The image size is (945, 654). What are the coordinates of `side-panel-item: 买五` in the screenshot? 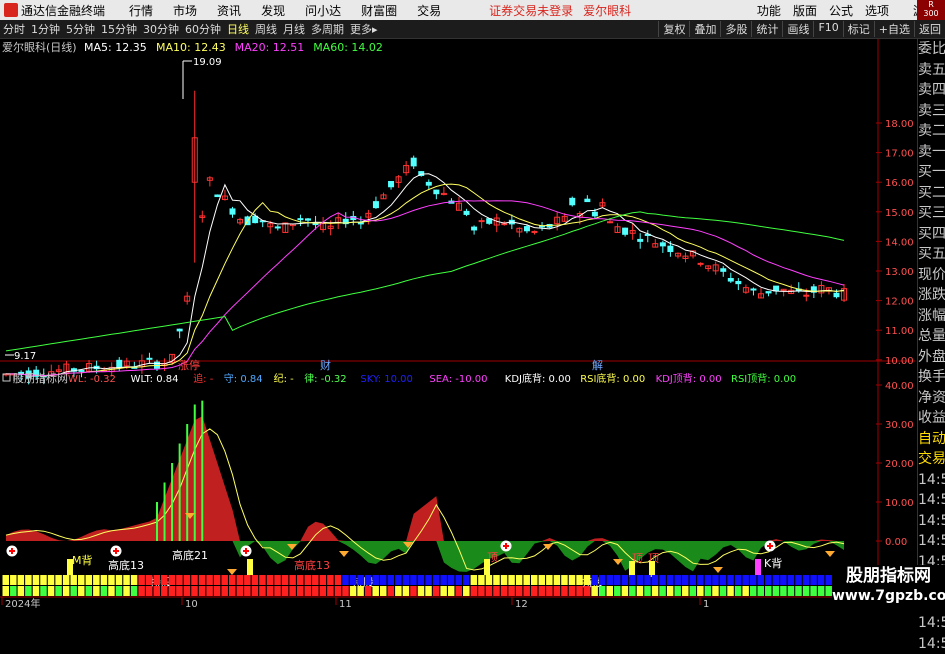 It's located at (931, 254).